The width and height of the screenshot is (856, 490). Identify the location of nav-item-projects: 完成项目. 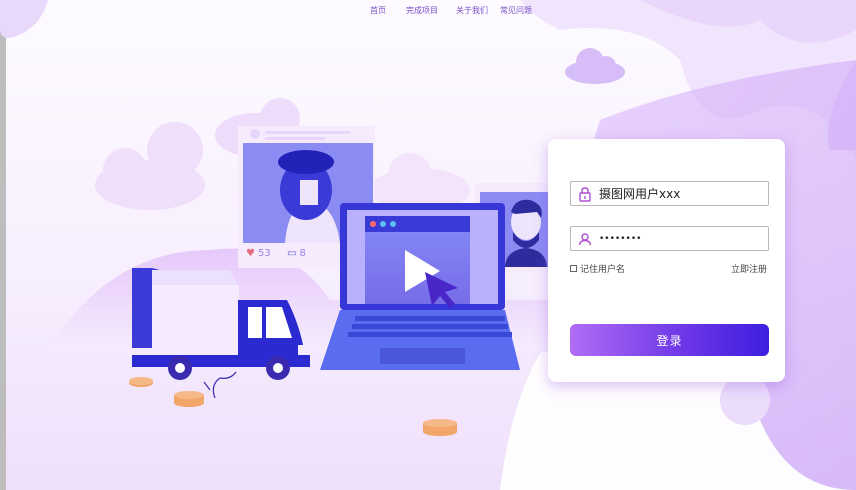
(422, 13).